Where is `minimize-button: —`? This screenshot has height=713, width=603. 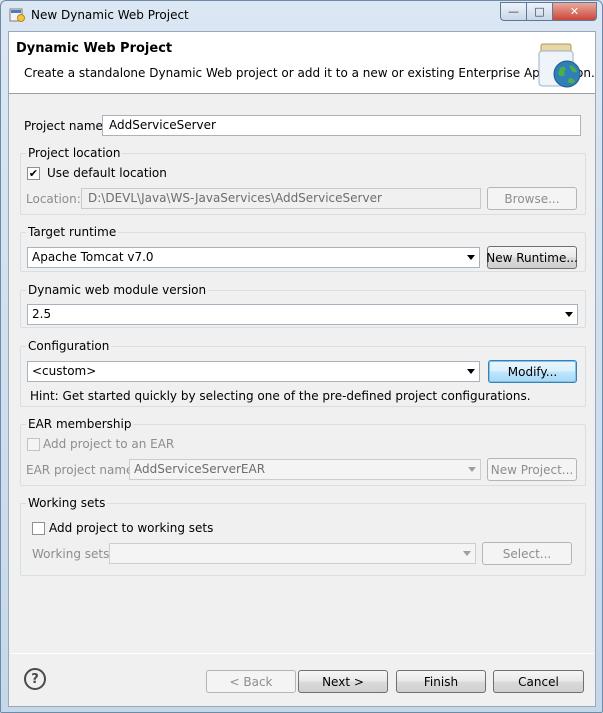
minimize-button: — is located at coordinates (513, 11).